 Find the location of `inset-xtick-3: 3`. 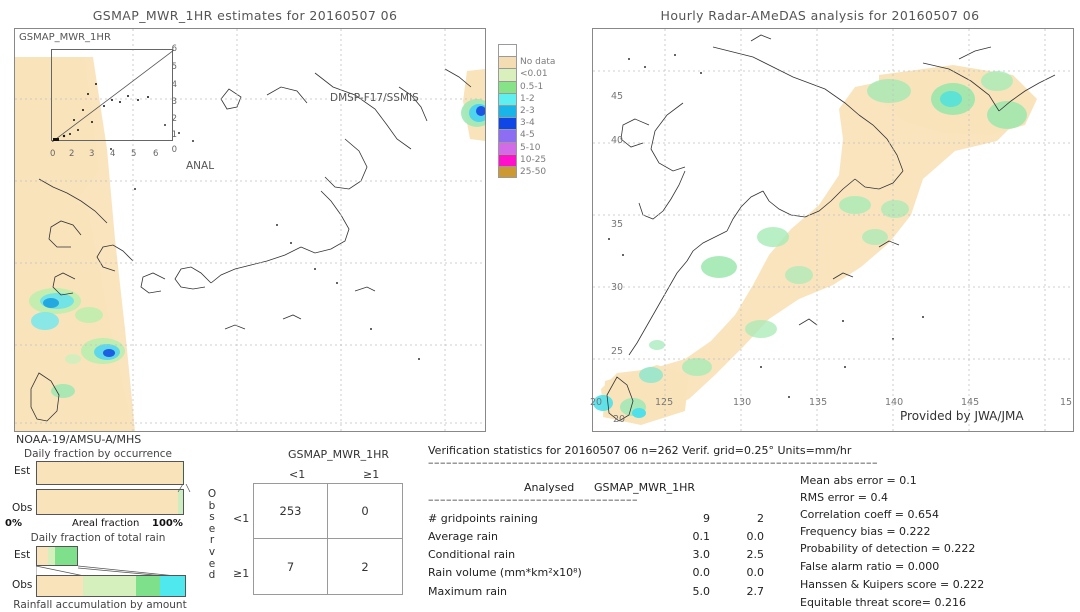

inset-xtick-3: 3 is located at coordinates (92, 154).